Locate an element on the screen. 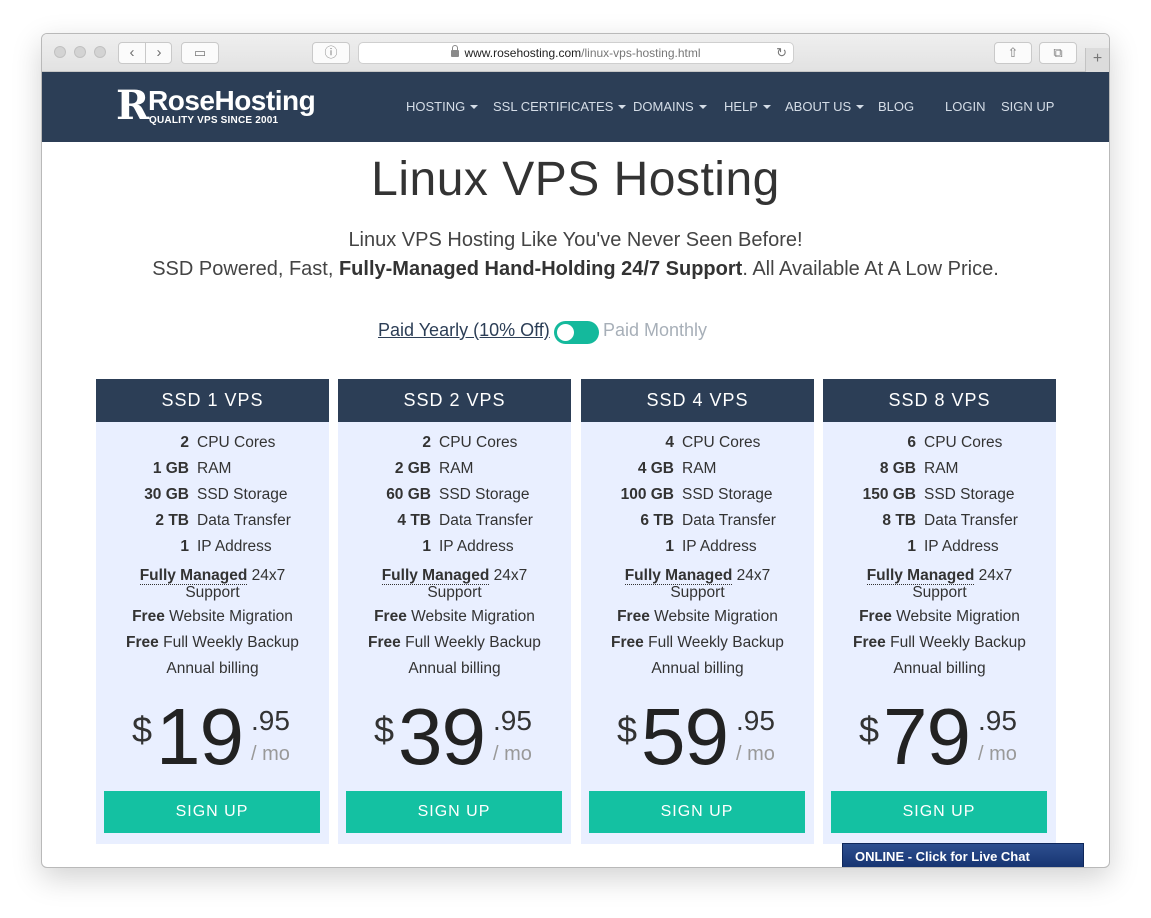 The height and width of the screenshot is (918, 1151). price-whole: 59 is located at coordinates (685, 736).